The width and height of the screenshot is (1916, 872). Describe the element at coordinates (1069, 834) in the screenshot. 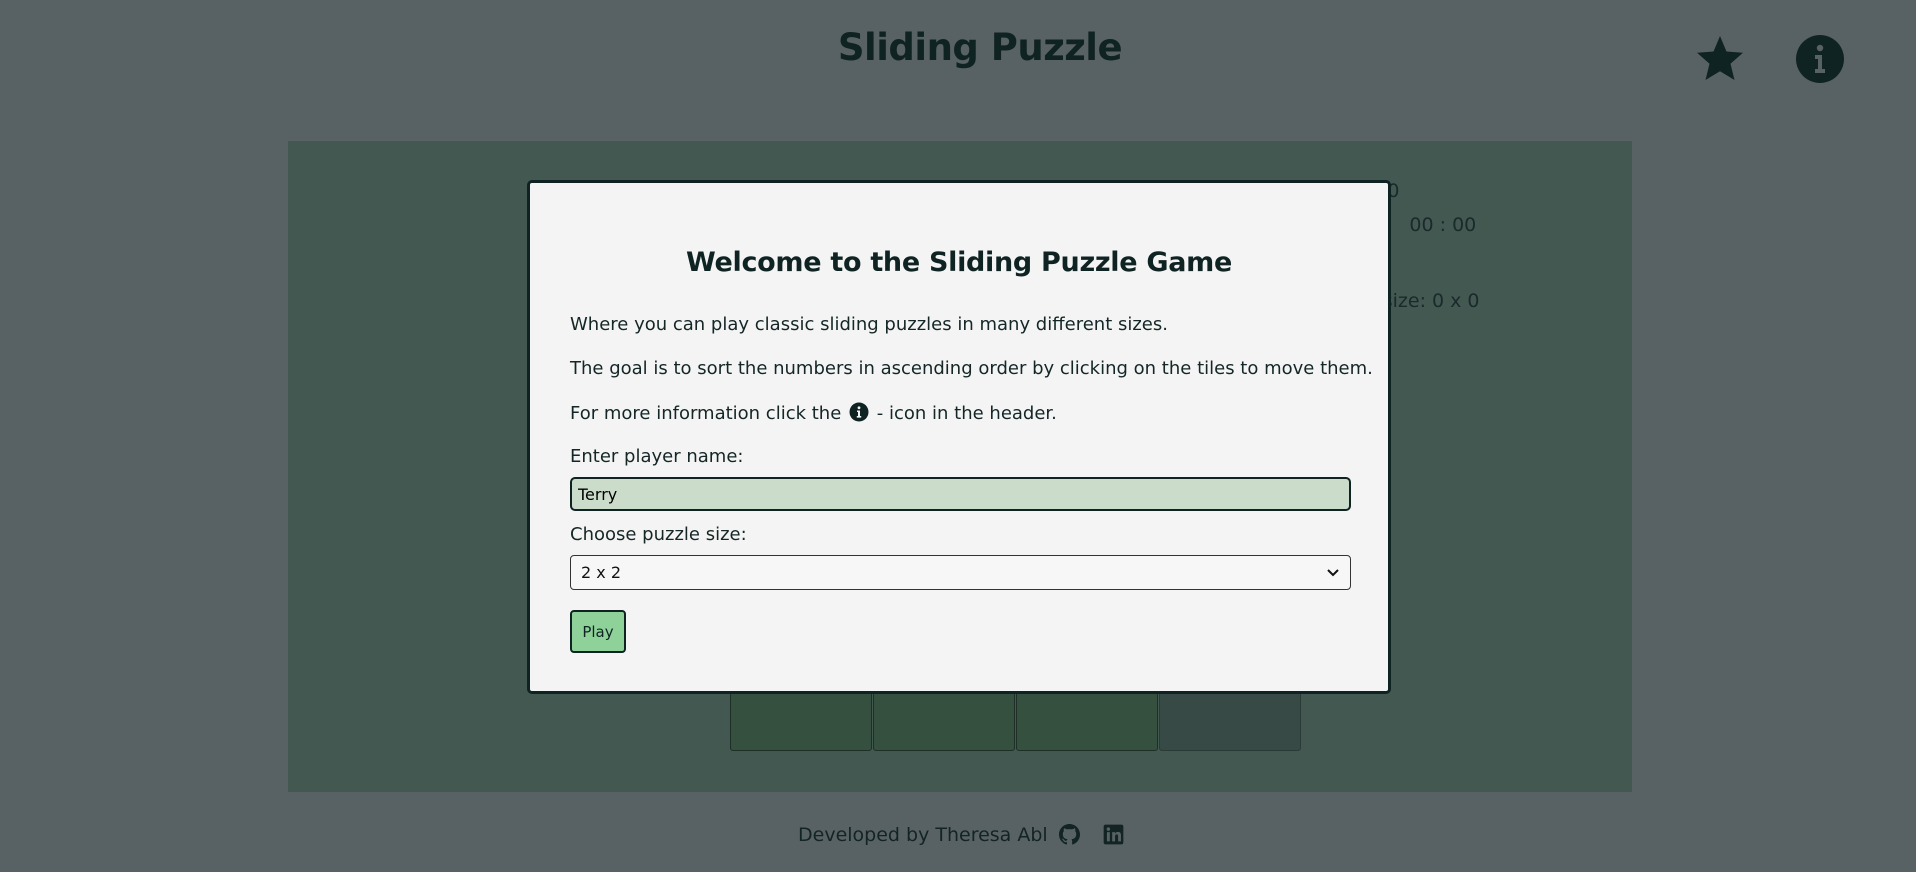

I see `github-icon` at that location.